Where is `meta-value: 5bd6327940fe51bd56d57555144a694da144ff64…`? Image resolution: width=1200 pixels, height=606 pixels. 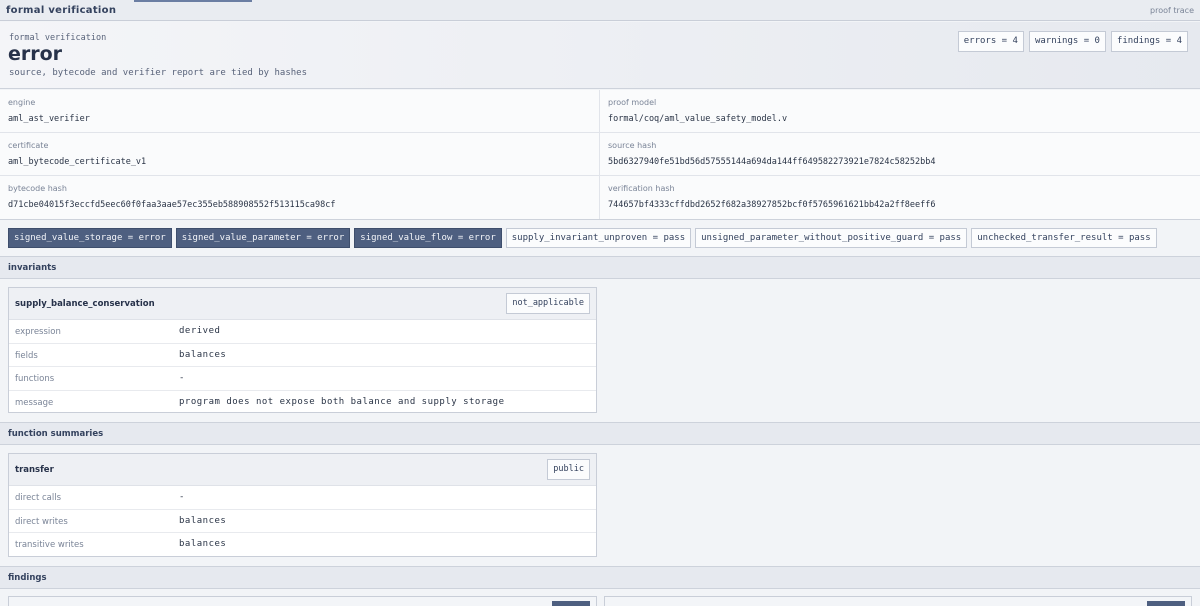 meta-value: 5bd6327940fe51bd56d57555144a694da144ff64… is located at coordinates (772, 162).